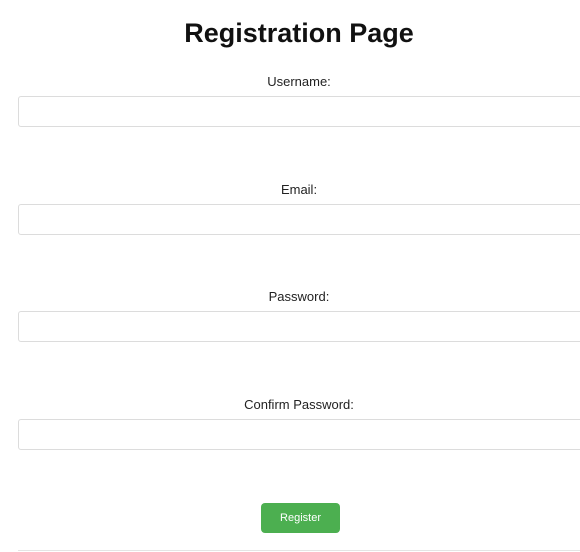 This screenshot has width=580, height=552. I want to click on password-label: Password:, so click(299, 296).